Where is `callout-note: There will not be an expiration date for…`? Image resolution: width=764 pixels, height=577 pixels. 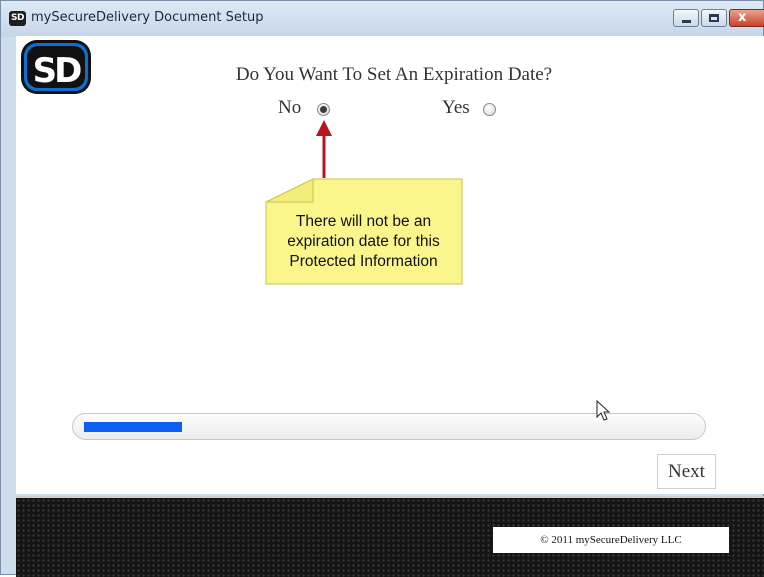
callout-note: There will not be an expiration date for… is located at coordinates (364, 231).